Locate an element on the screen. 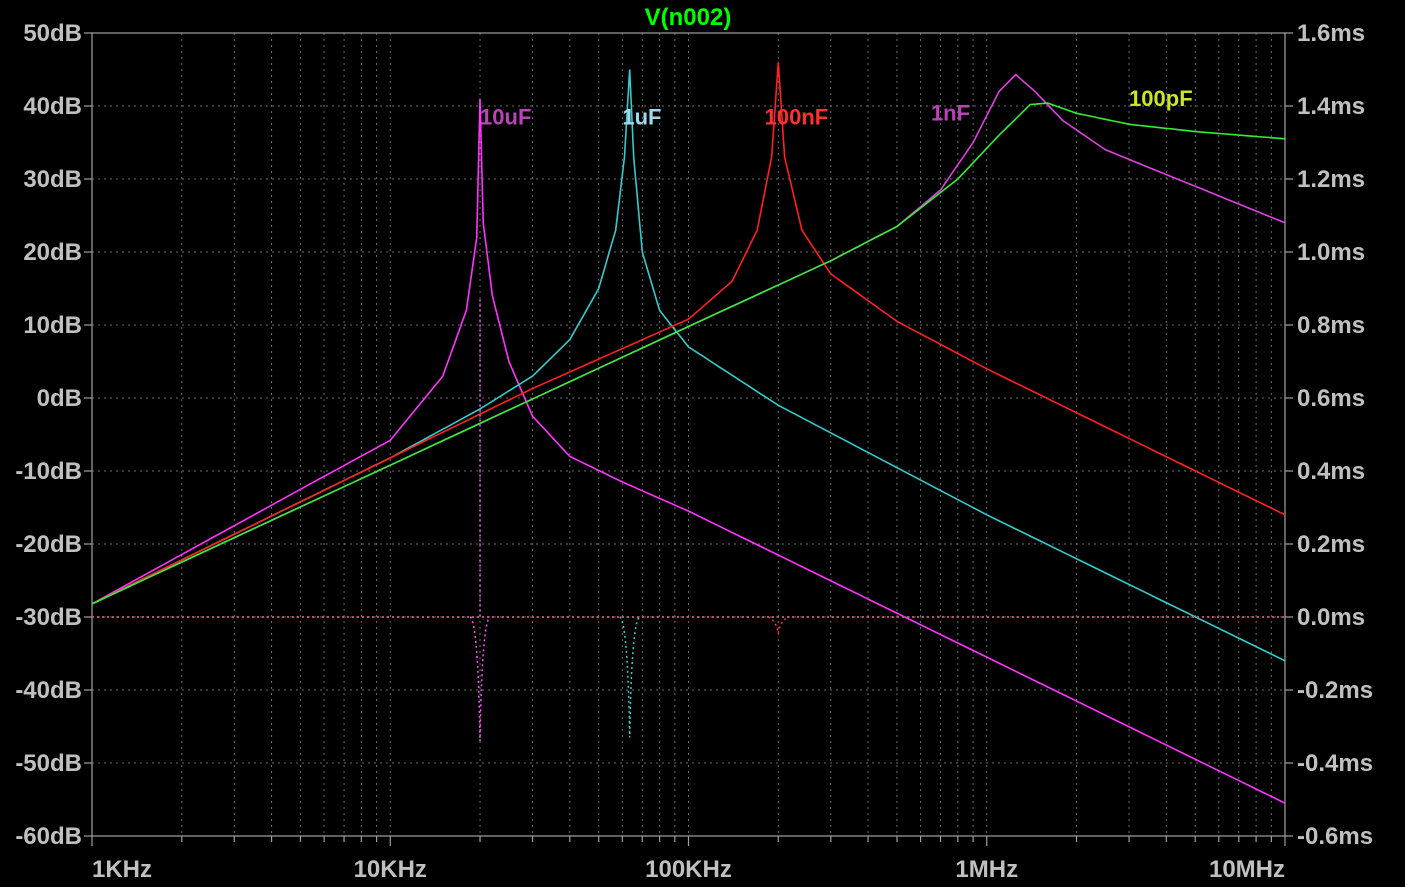 The width and height of the screenshot is (1405, 887). series-label-1nF: 1nF is located at coordinates (950, 113).